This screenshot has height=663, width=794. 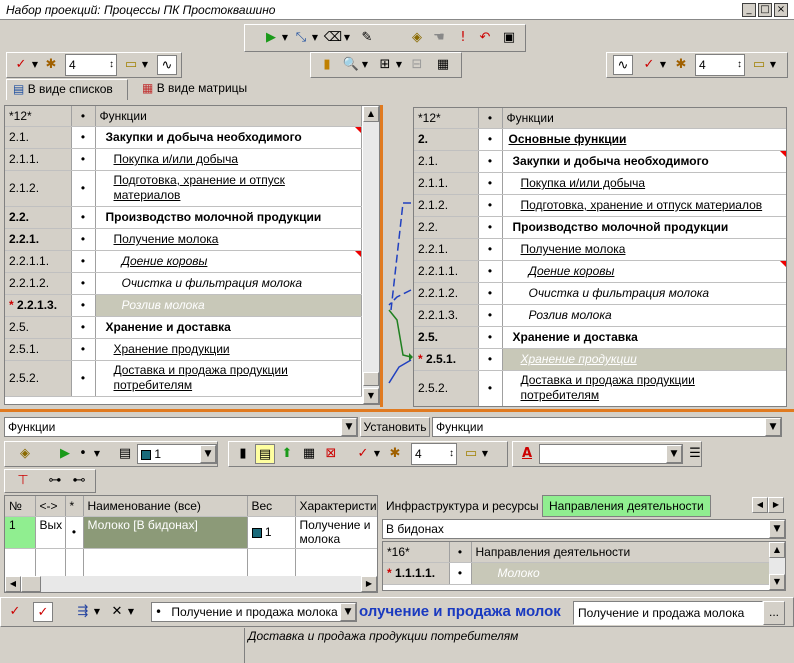 I want to click on scroll-right-icon: ▶, so click(x=369, y=584).